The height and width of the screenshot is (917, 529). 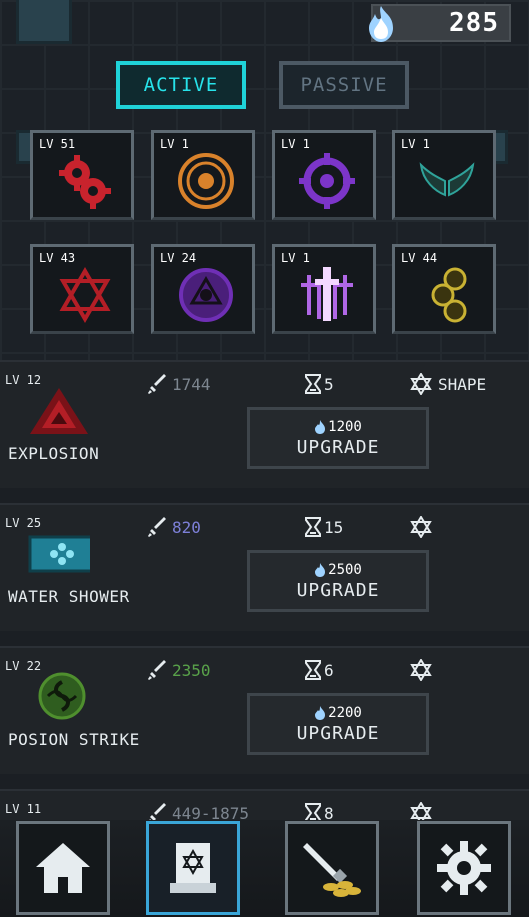 I want to click on tab-passive: PASSIVE, so click(x=344, y=85).